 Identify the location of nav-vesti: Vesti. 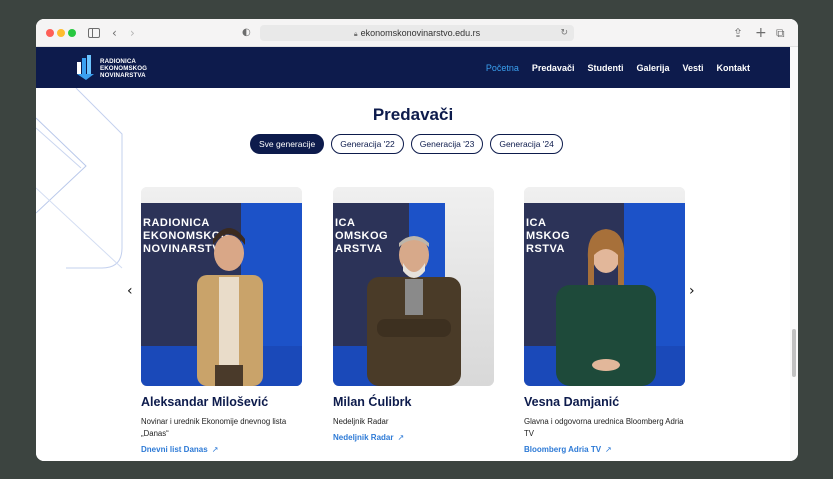
(692, 68).